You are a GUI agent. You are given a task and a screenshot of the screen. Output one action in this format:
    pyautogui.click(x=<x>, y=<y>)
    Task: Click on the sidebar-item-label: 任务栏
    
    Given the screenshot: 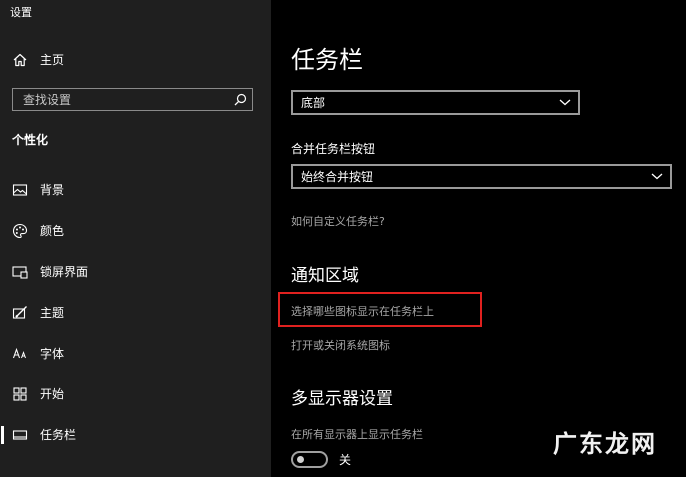 What is the action you would take?
    pyautogui.click(x=58, y=435)
    